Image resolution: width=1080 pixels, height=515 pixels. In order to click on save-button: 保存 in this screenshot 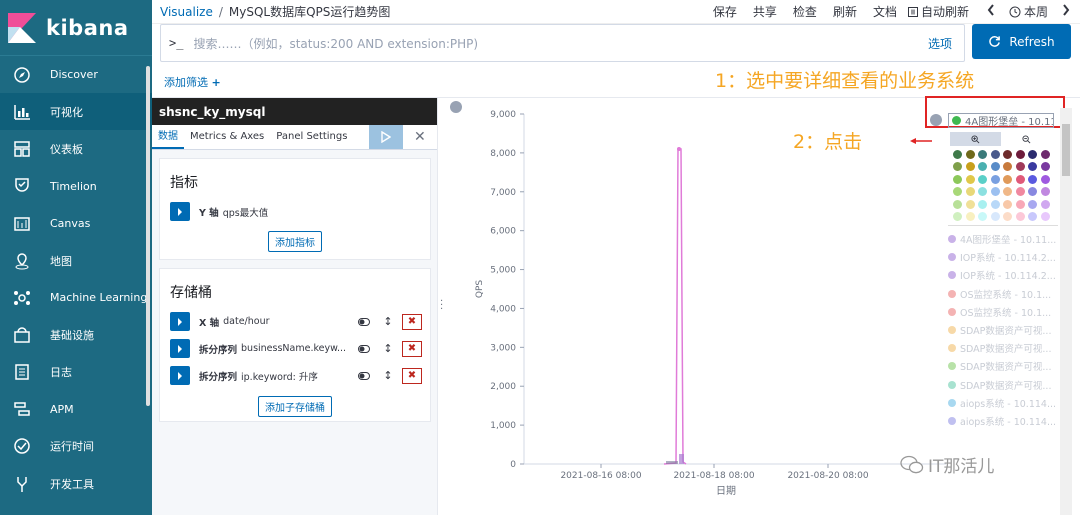, I will do `click(725, 11)`.